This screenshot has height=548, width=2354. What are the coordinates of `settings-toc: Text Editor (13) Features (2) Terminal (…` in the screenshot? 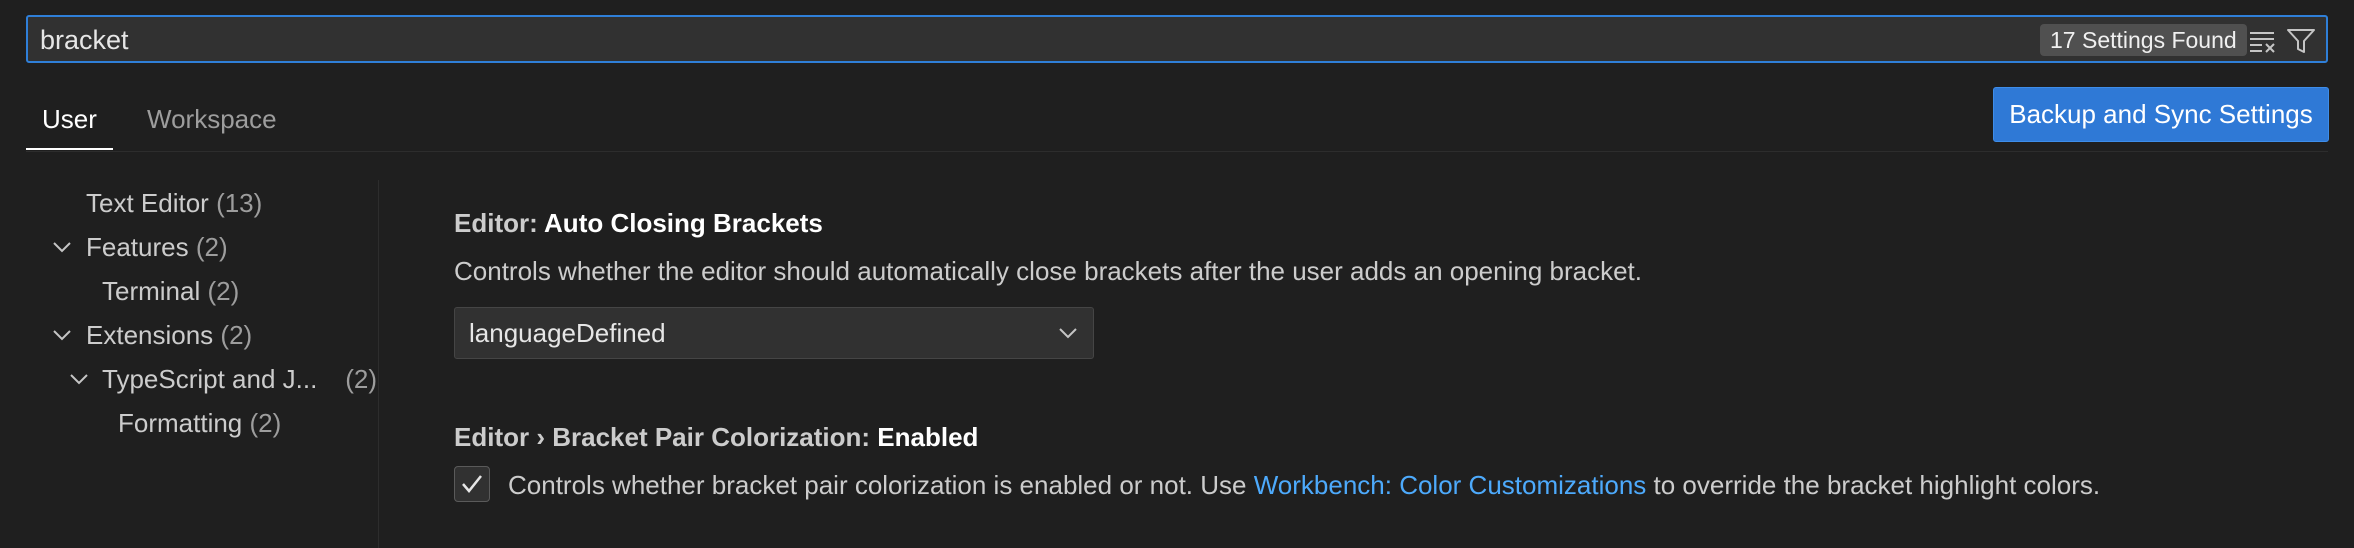 It's located at (202, 364).